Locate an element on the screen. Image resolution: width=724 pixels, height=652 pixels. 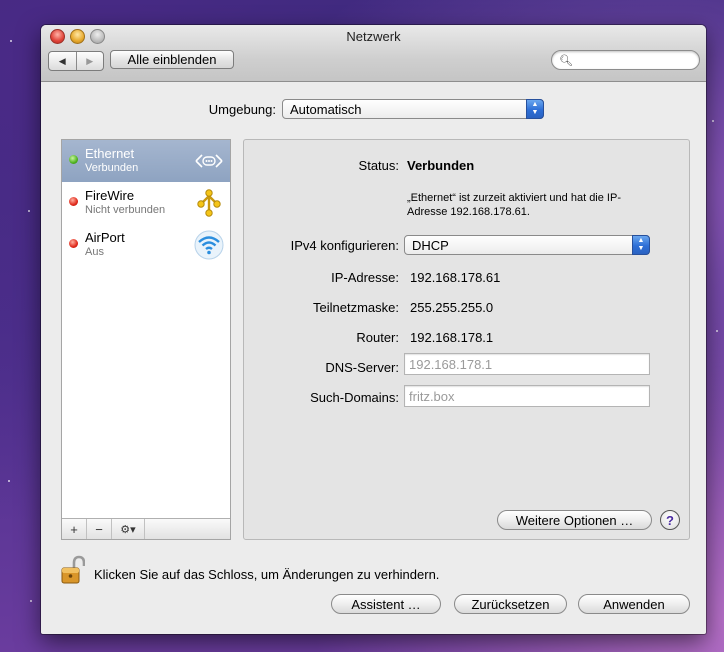
ip-address-value: 192.168.178.61 is located at coordinates (455, 277).